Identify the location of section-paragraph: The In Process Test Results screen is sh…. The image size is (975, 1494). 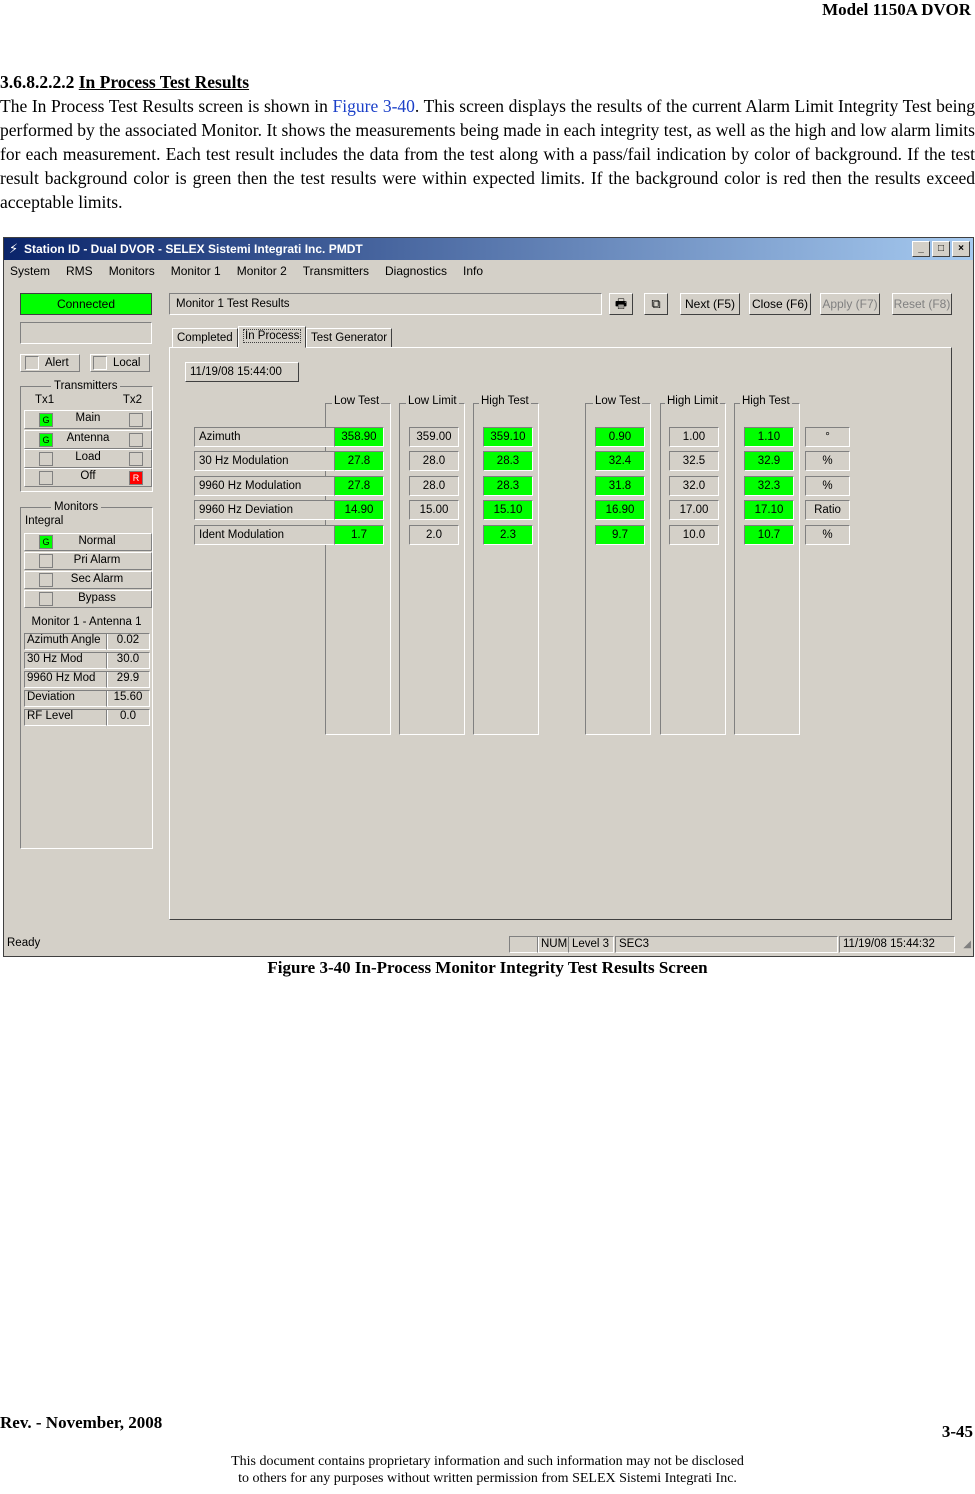
(487, 154).